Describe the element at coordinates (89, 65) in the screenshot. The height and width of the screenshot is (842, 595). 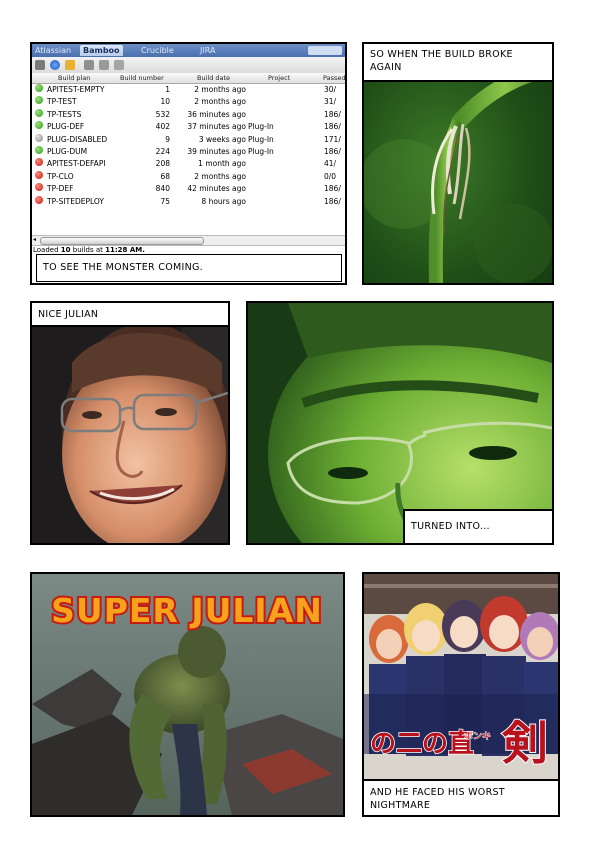
I see `run-build-icon` at that location.